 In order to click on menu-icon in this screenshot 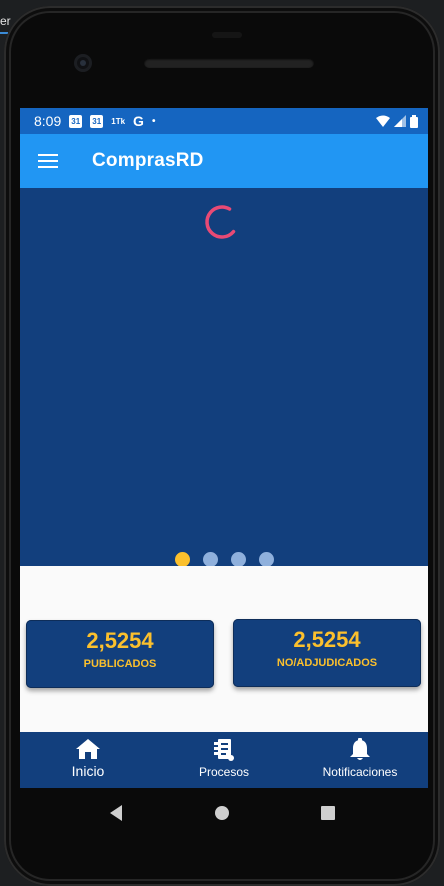, I will do `click(48, 161)`.